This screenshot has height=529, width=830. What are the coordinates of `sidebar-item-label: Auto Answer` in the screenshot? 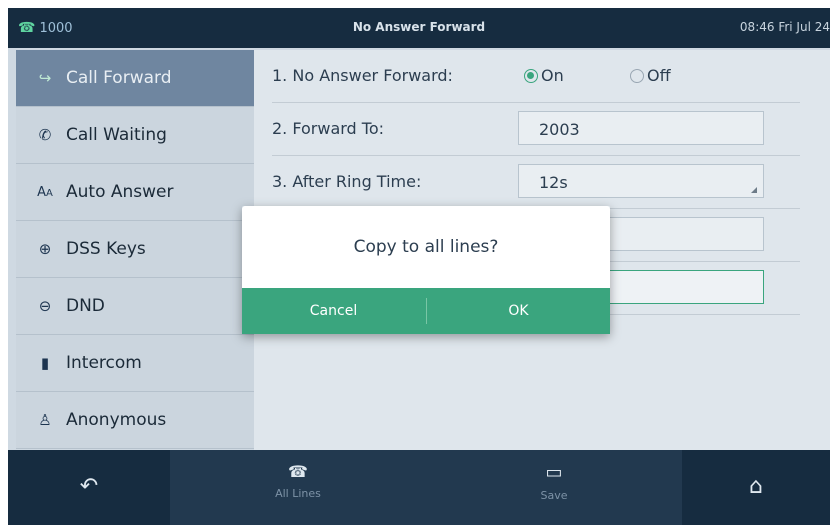 It's located at (120, 192).